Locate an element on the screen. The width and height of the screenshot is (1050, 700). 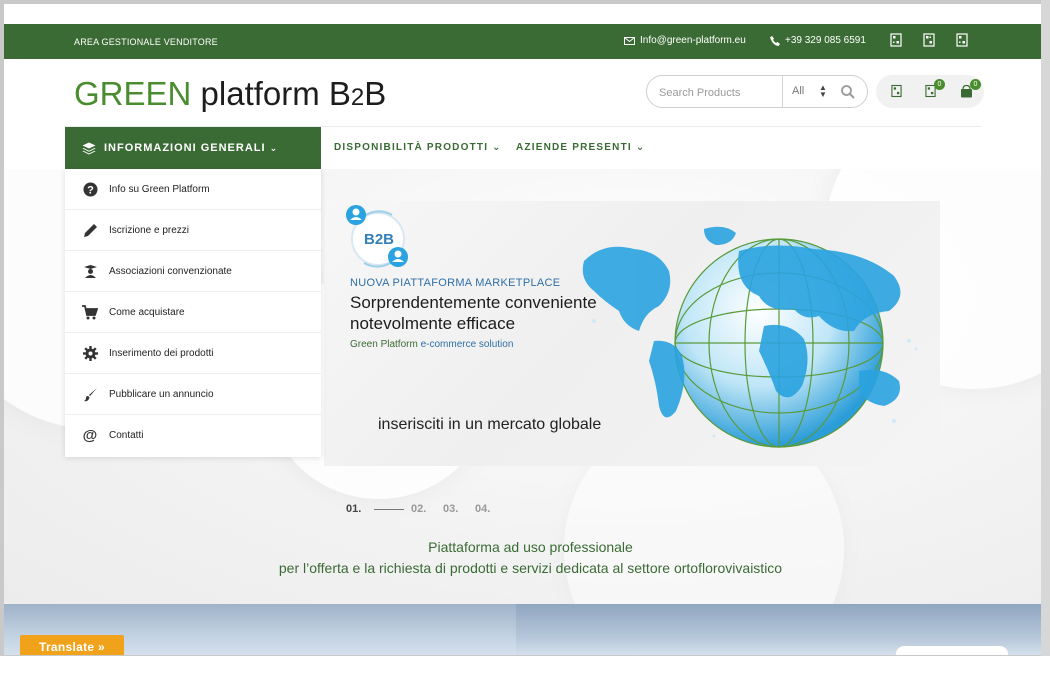
cart-count-badge: 0 is located at coordinates (975, 84).